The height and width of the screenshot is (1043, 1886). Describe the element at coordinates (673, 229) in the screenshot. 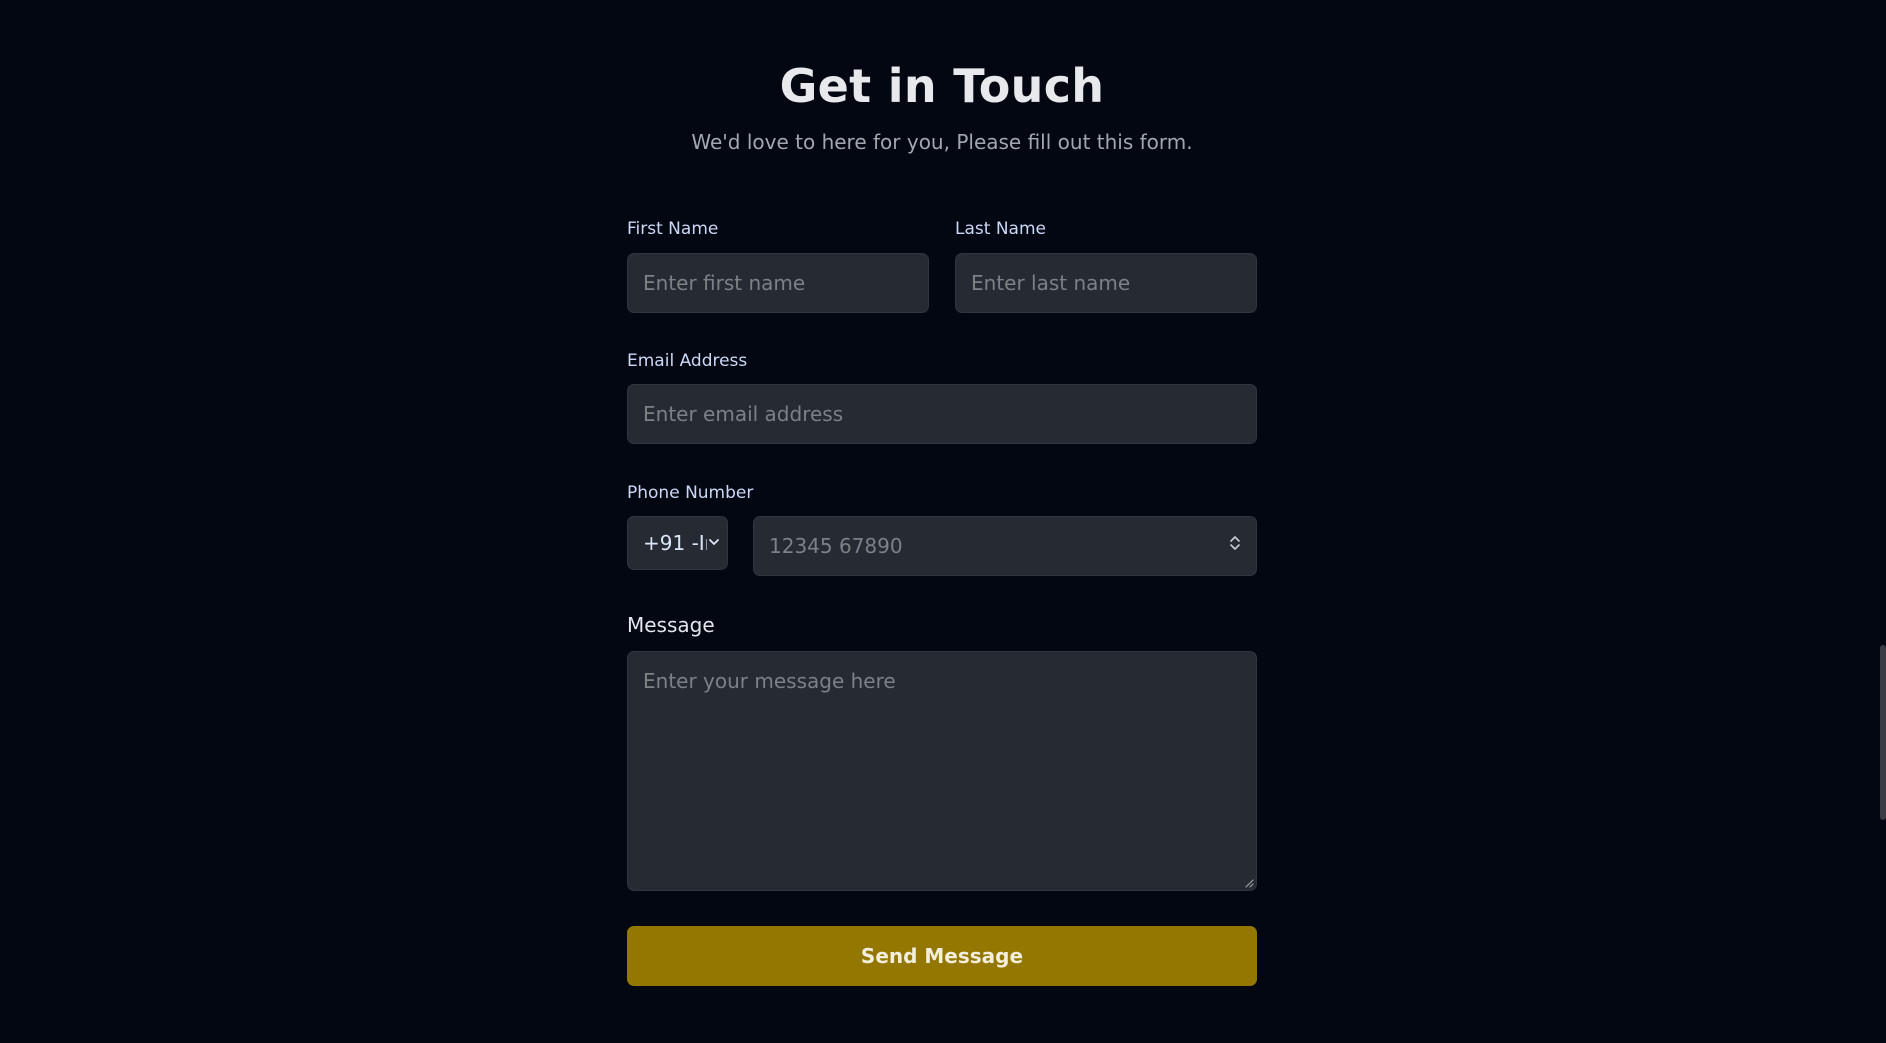

I see `first-name-label: First Name` at that location.